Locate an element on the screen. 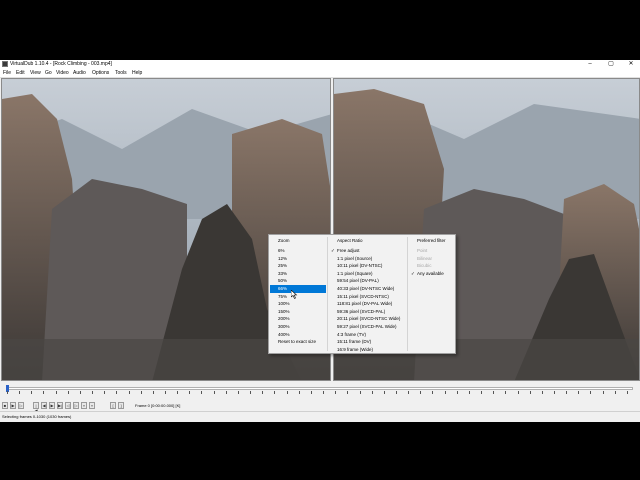  zoom-item: 150% is located at coordinates (298, 312).